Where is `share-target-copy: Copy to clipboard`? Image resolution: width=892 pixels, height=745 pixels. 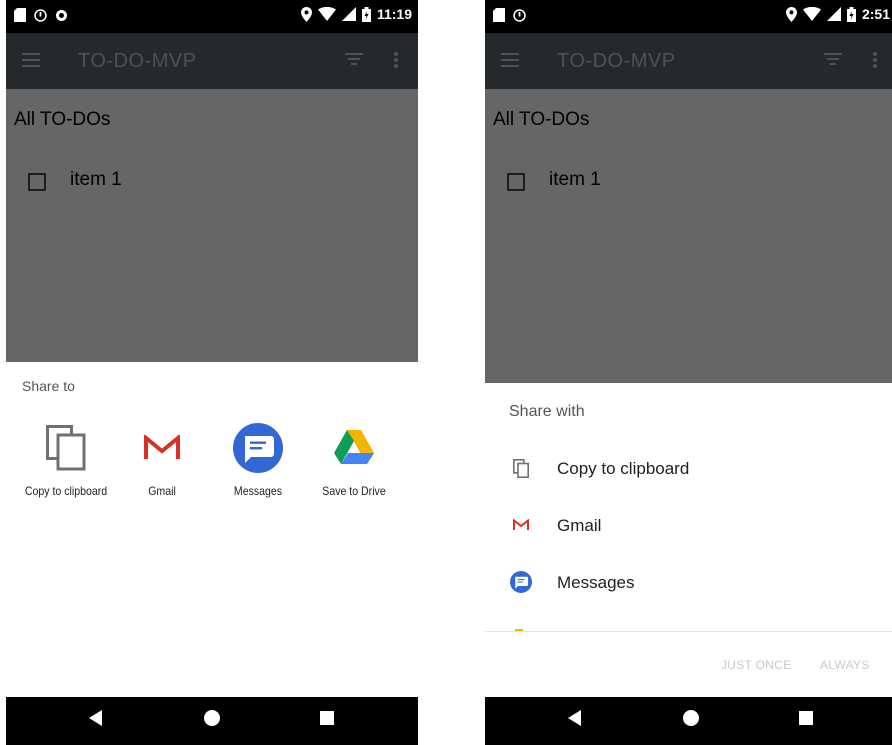 share-target-copy: Copy to clipboard is located at coordinates (66, 459).